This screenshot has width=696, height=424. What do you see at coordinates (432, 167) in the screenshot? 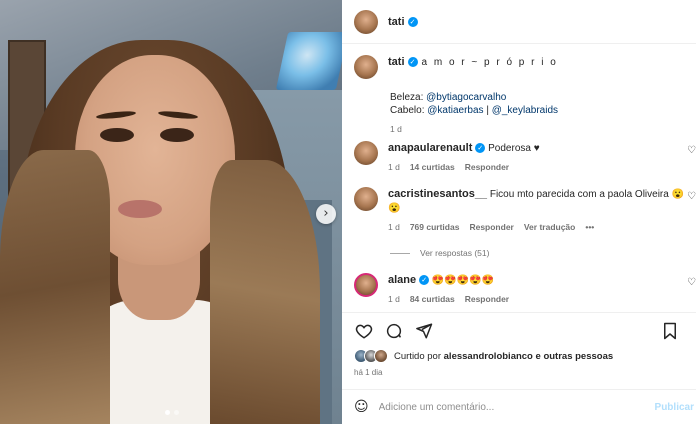
I see `comment-likes: 14 curtidas` at bounding box center [432, 167].